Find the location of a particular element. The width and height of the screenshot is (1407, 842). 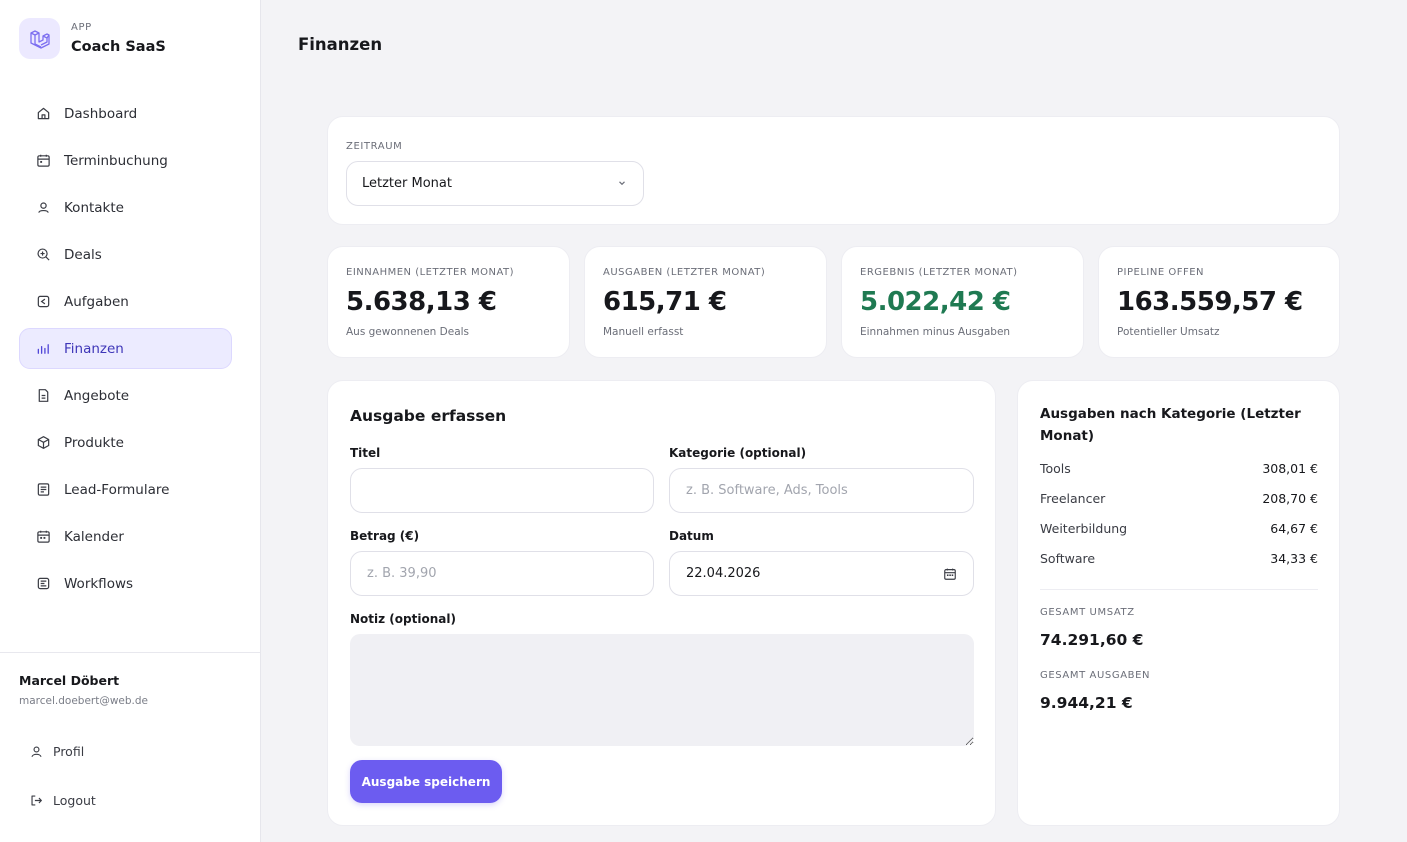

stat-caption: EINNAHMEN (LETZTER MONAT) is located at coordinates (430, 272).